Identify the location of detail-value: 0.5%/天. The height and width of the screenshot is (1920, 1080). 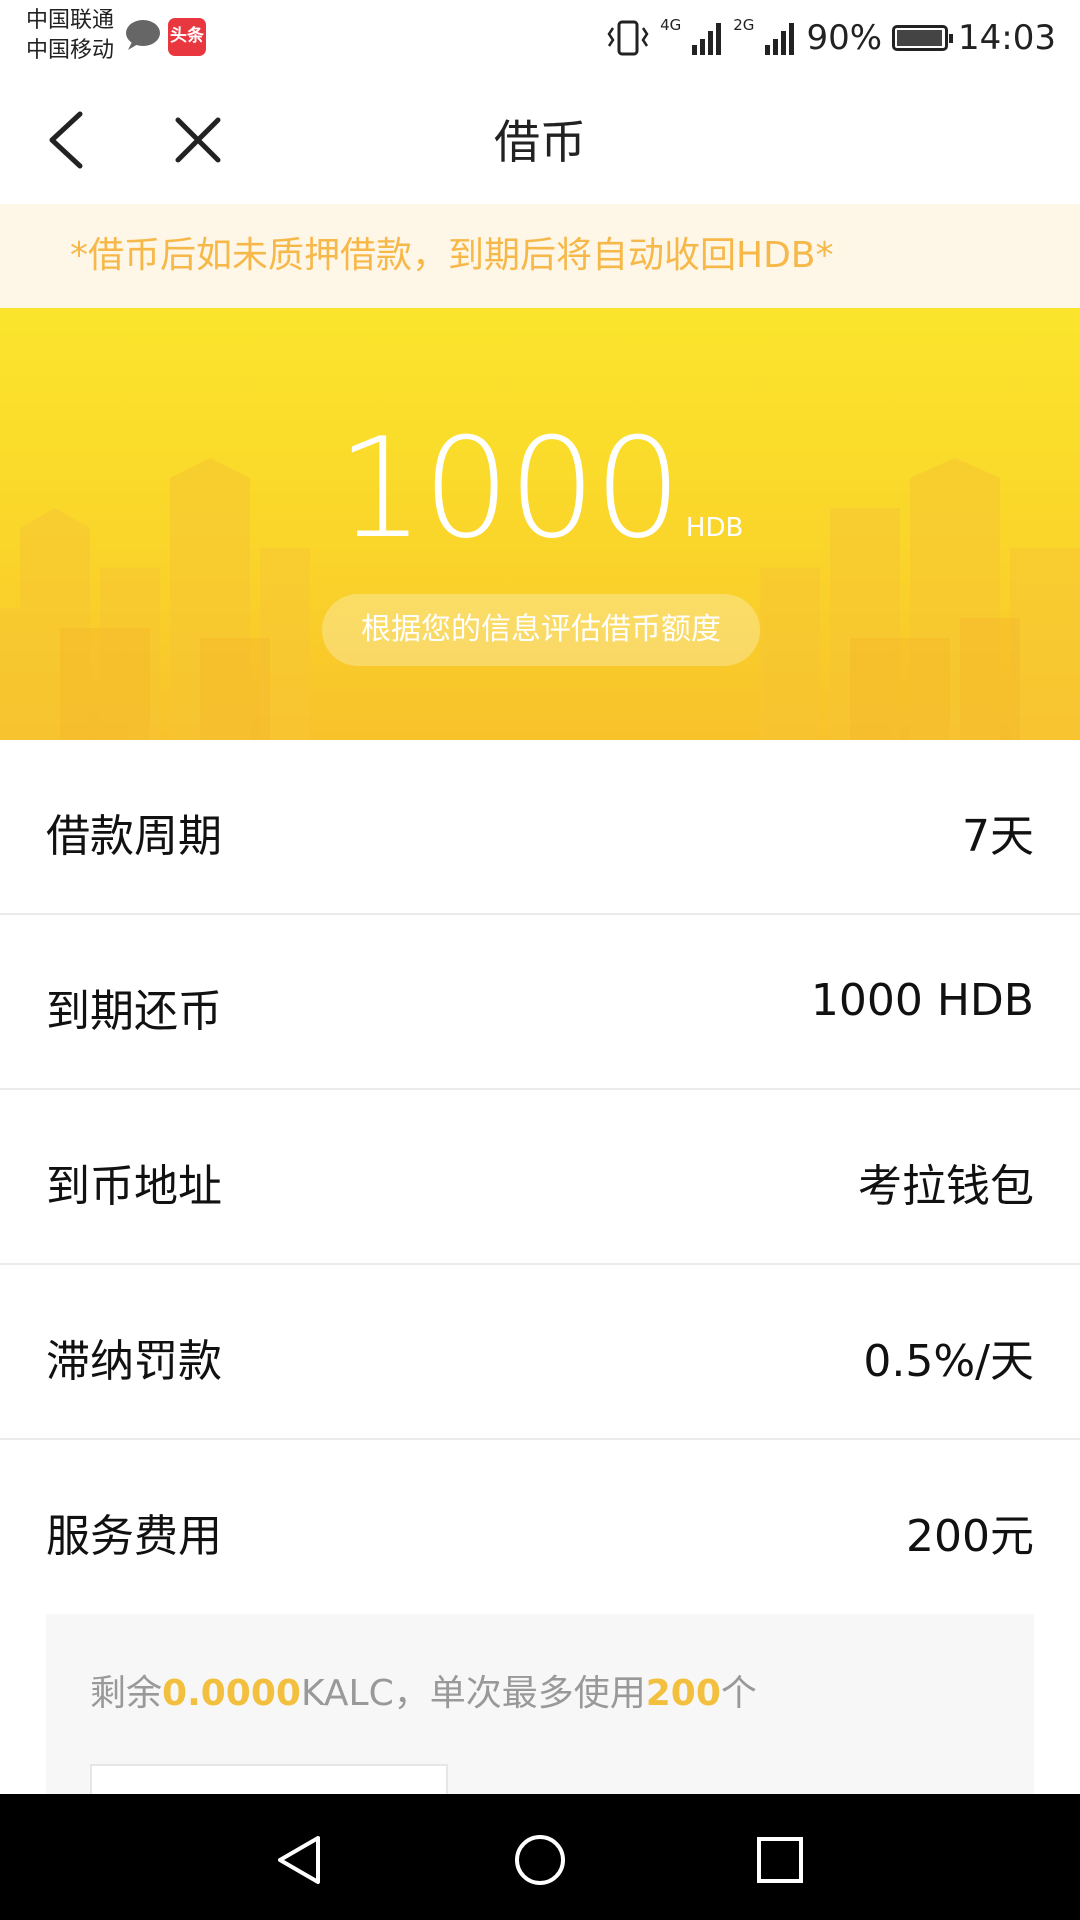
(948, 1361).